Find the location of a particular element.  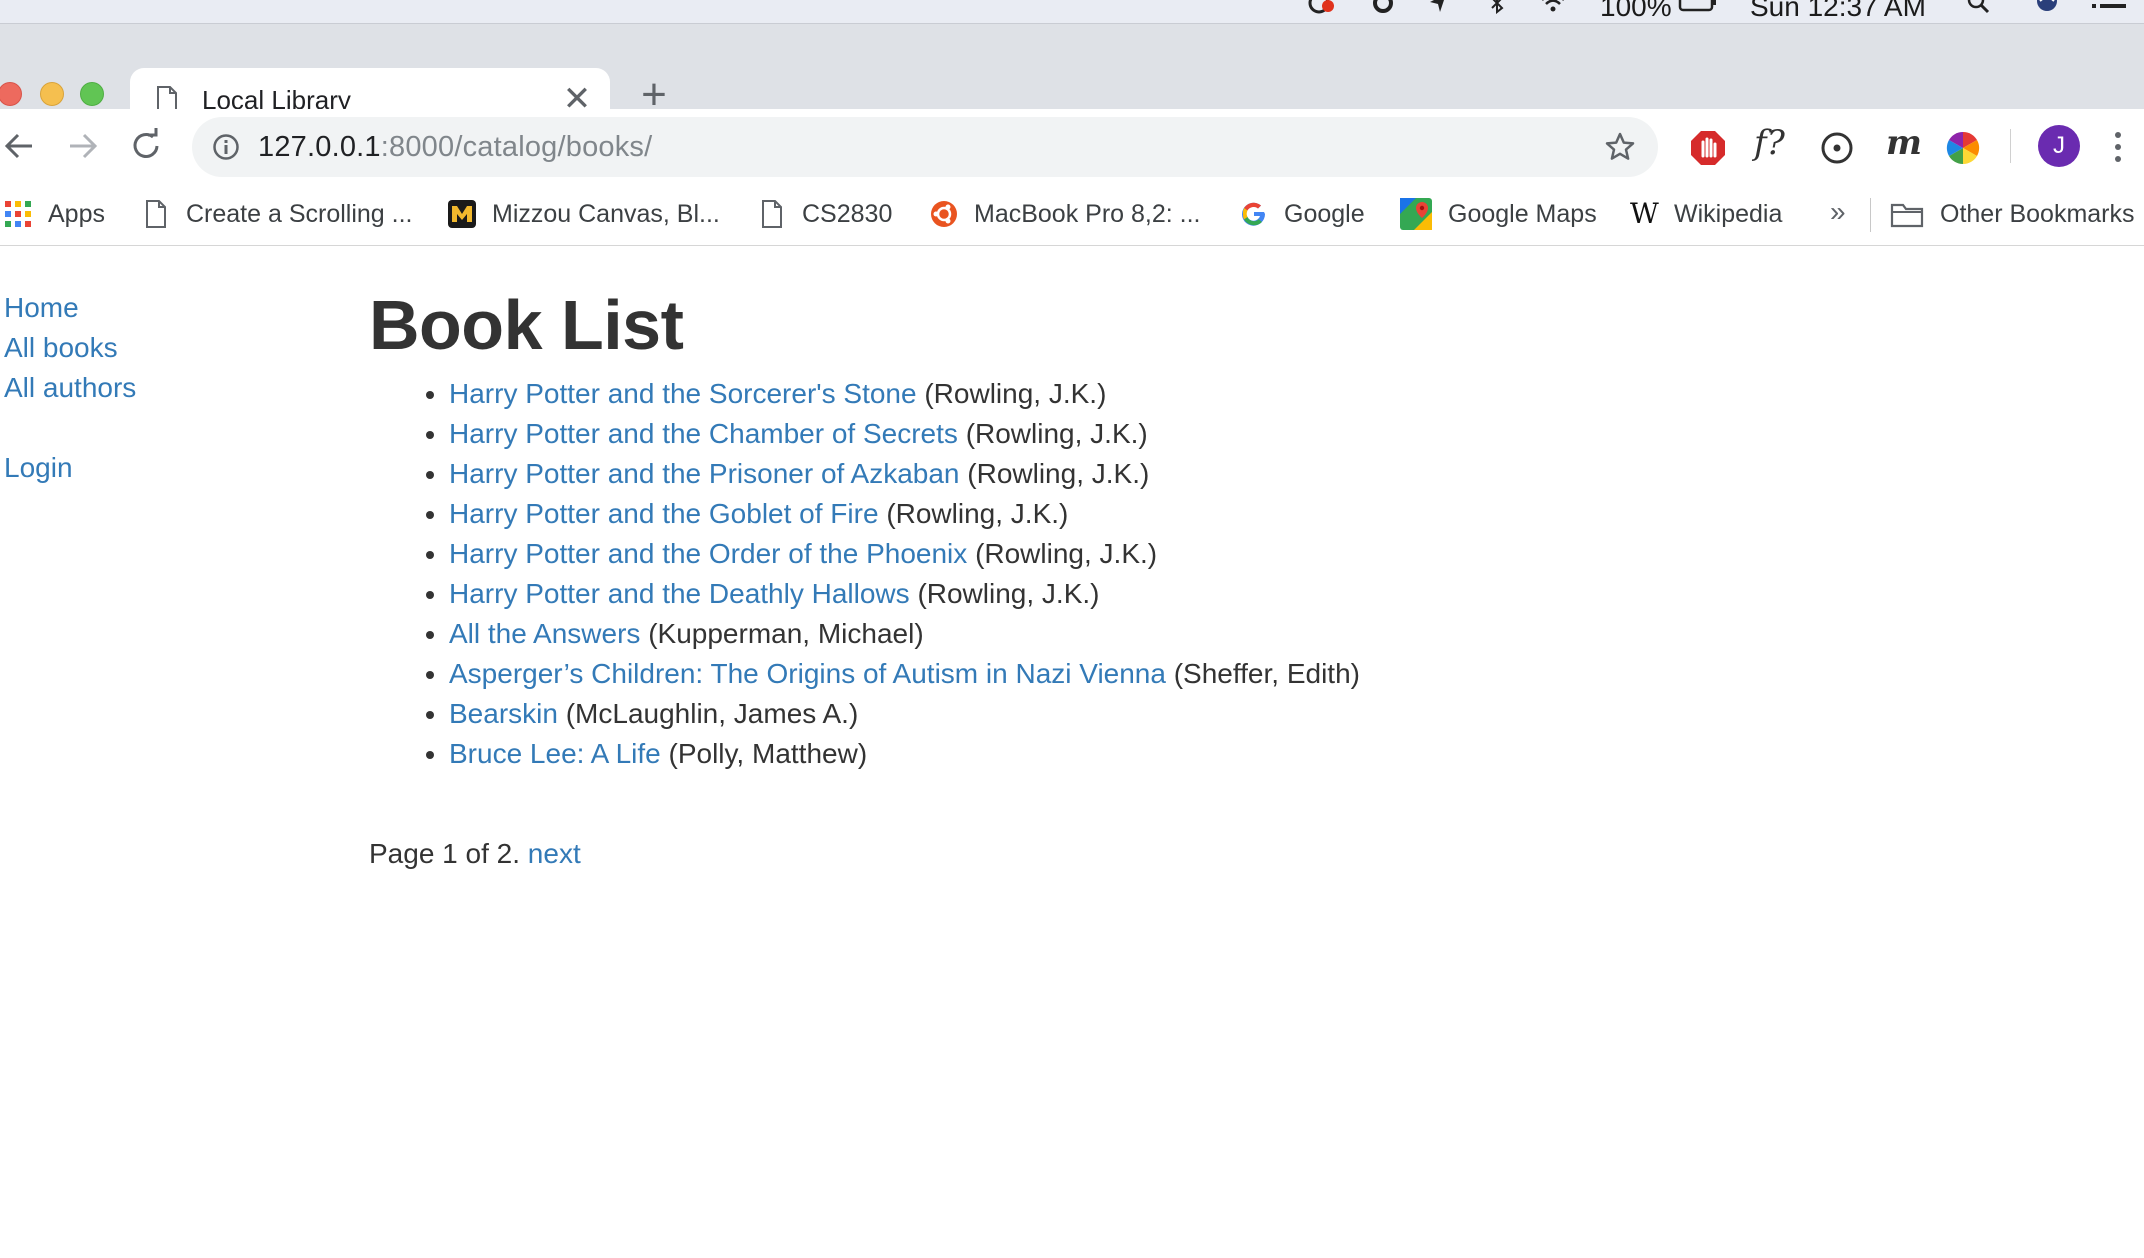

bookmark-label: Other Bookmarks is located at coordinates (2037, 213).